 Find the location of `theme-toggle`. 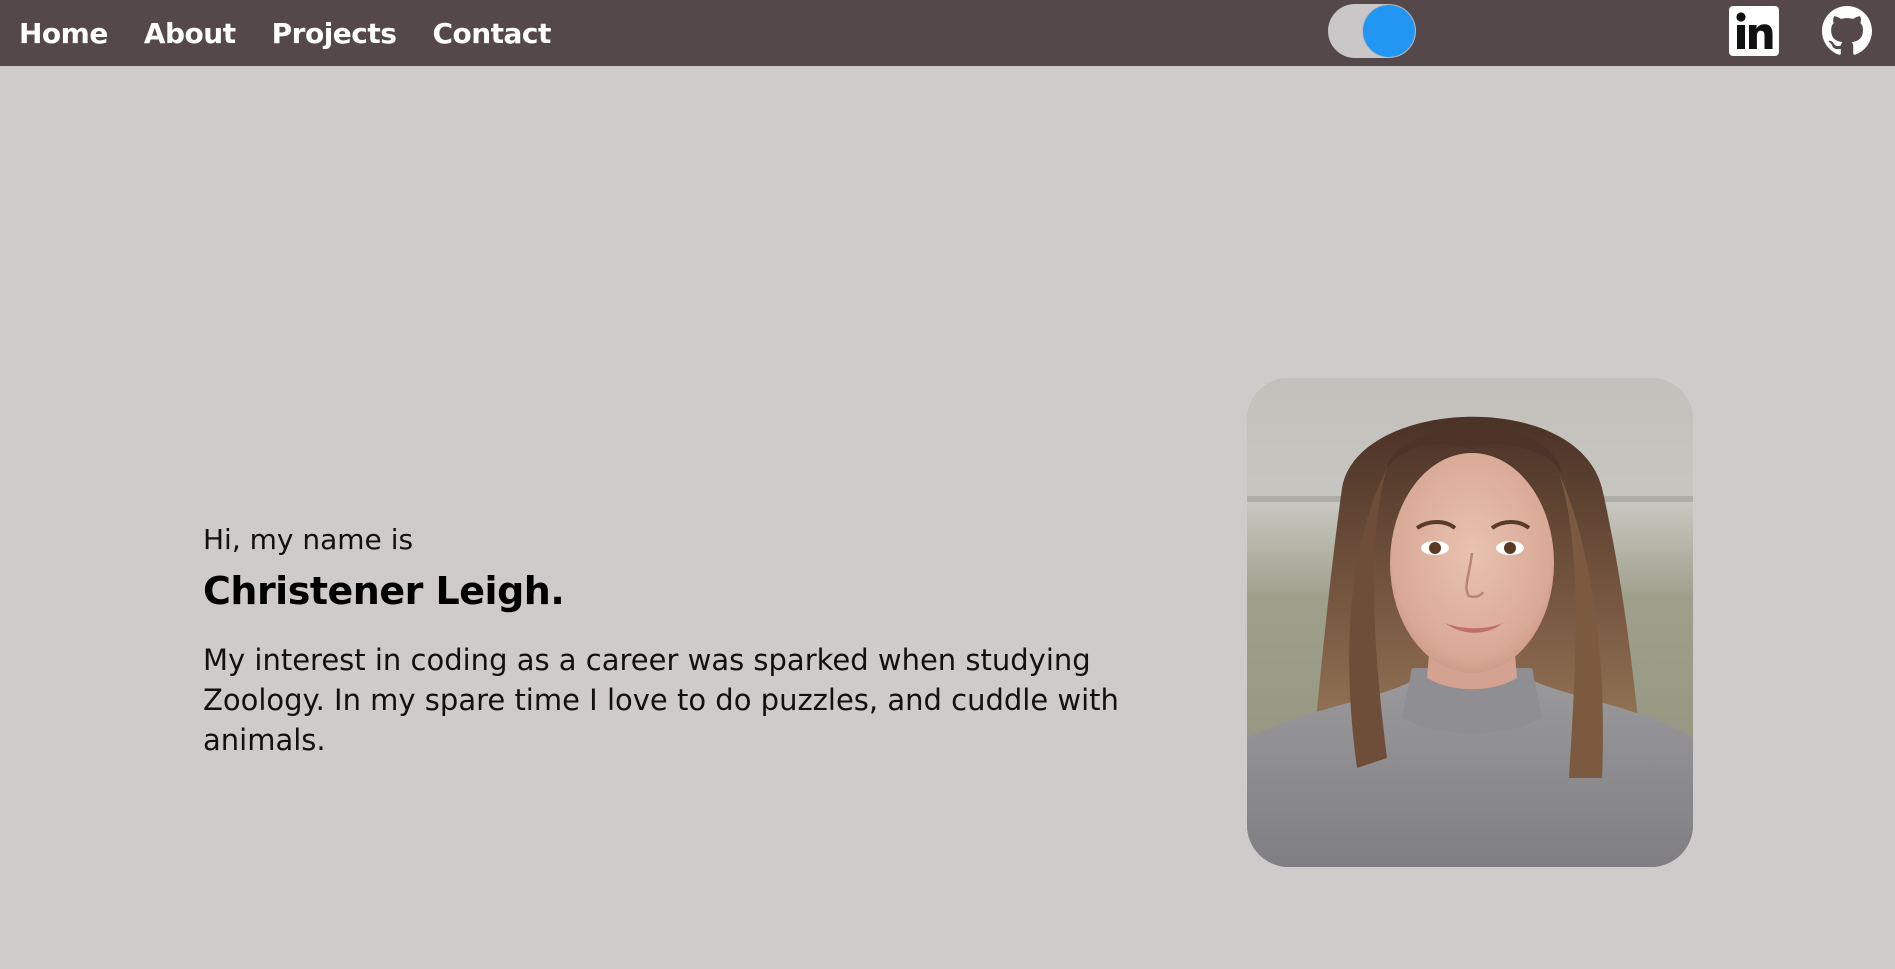

theme-toggle is located at coordinates (1372, 31).